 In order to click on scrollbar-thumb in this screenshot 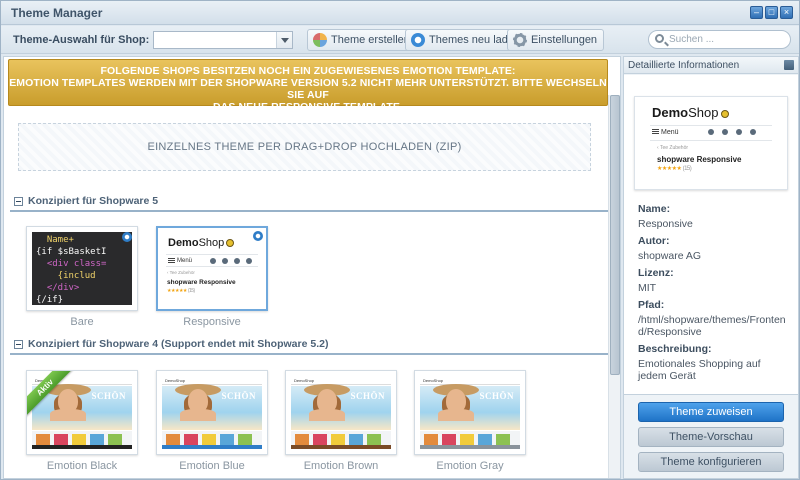, I will do `click(615, 235)`.